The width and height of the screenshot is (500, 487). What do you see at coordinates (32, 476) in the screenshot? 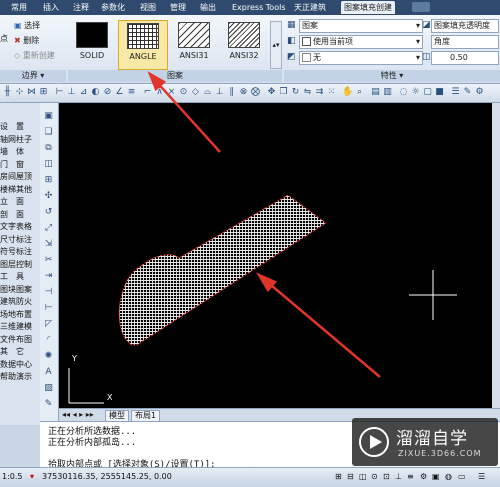
I see `scale-dropdown-icon: ▾` at bounding box center [32, 476].